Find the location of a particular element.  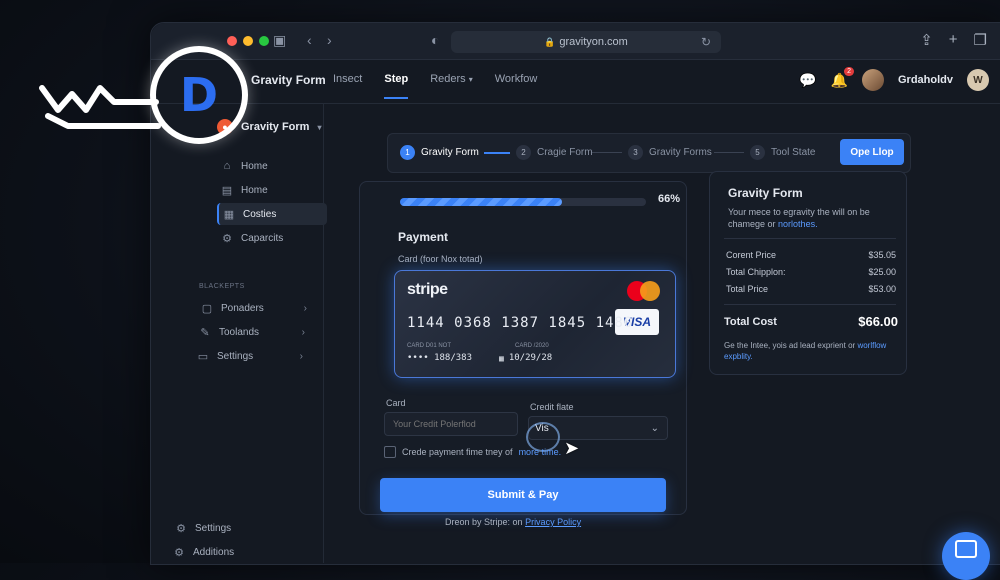

sidebar-item-label: Caparcits is located at coordinates (262, 238).